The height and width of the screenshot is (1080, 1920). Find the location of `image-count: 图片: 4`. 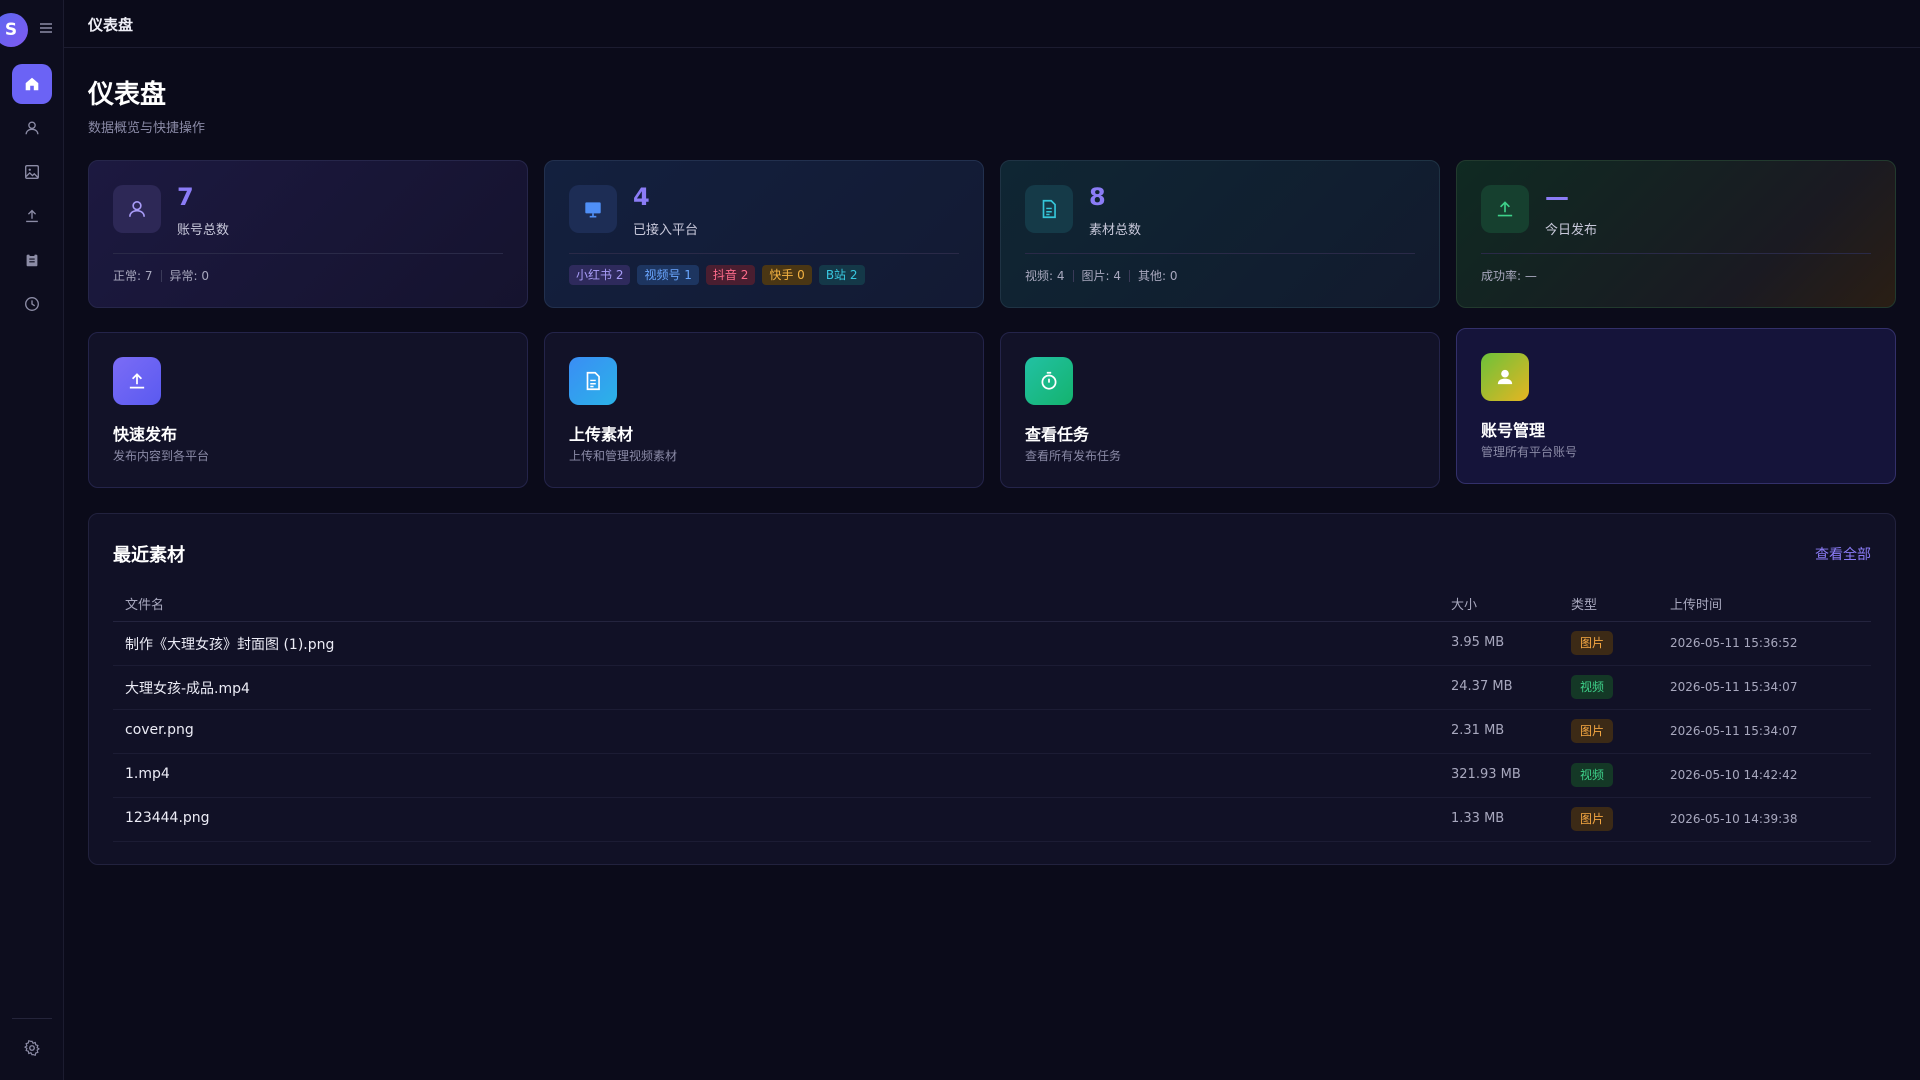

image-count: 图片: 4 is located at coordinates (1101, 276).